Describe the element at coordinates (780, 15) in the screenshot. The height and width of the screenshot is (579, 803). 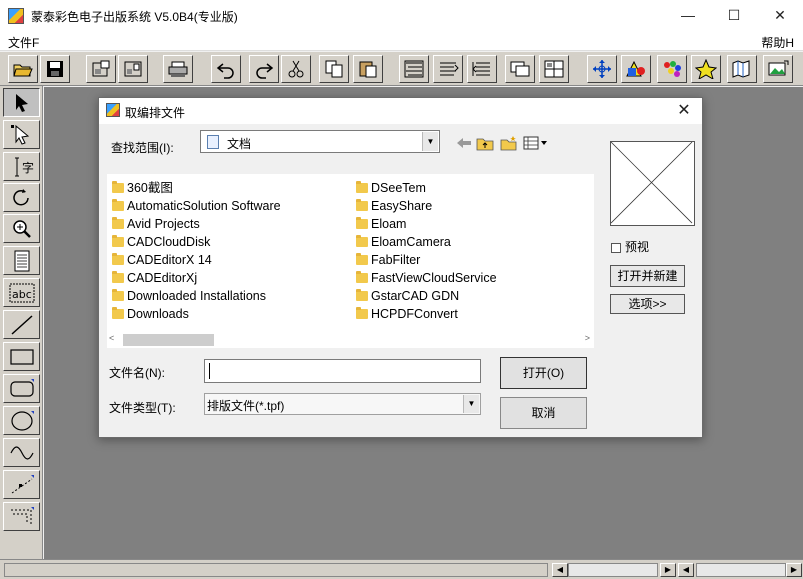
I see `close-window-button: ✕` at that location.